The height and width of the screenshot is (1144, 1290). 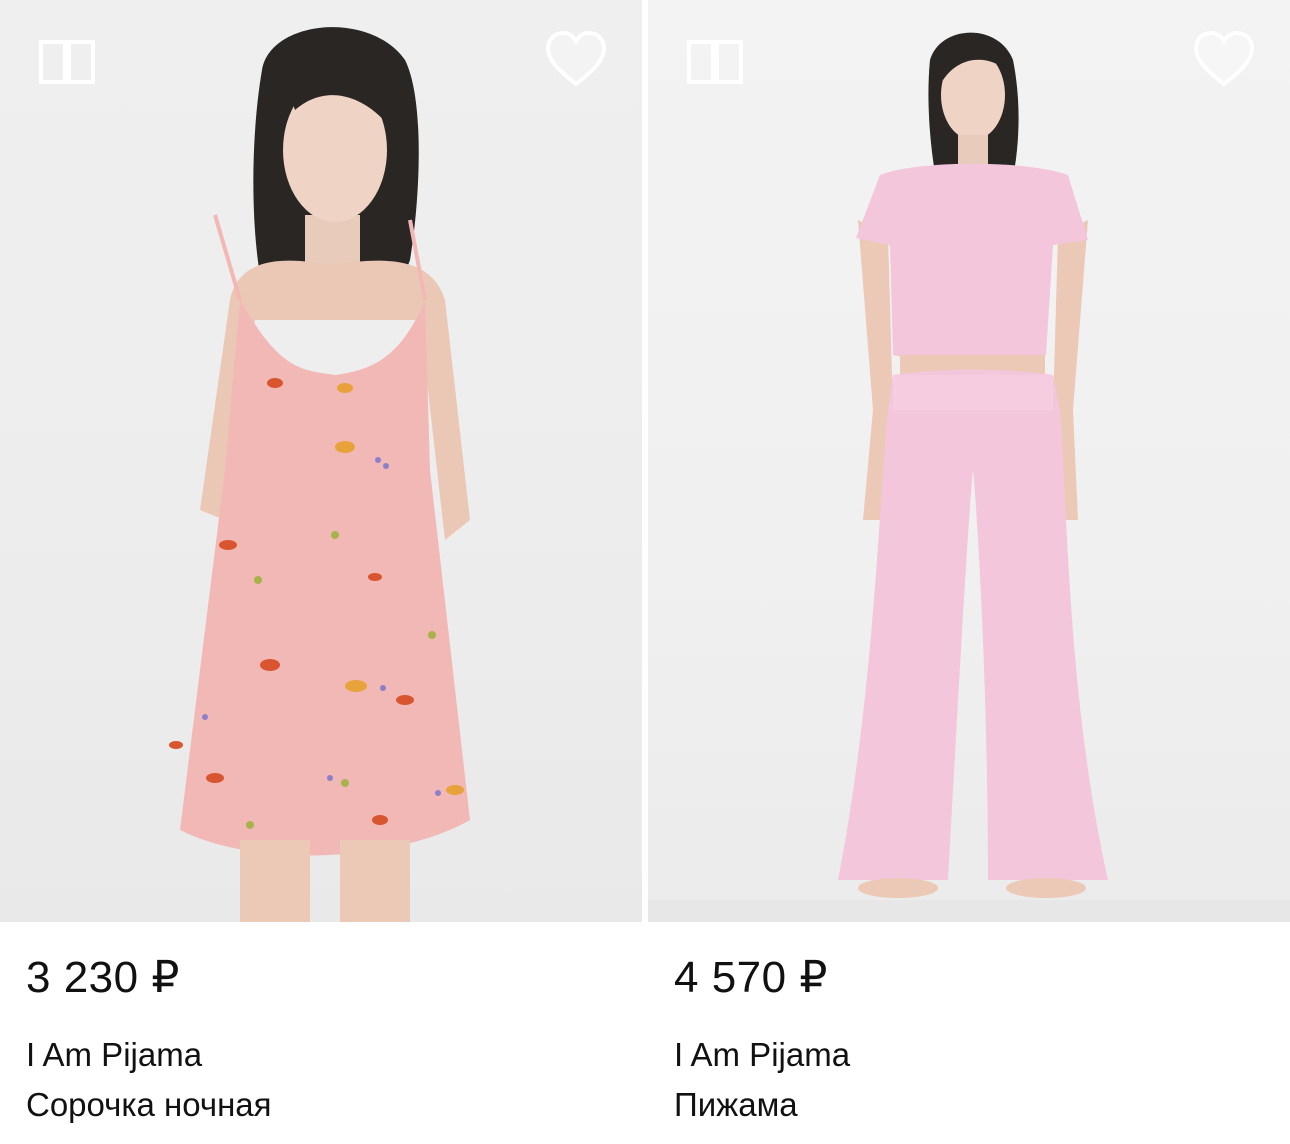 What do you see at coordinates (149, 1105) in the screenshot?
I see `product-title: Сорочка ночная` at bounding box center [149, 1105].